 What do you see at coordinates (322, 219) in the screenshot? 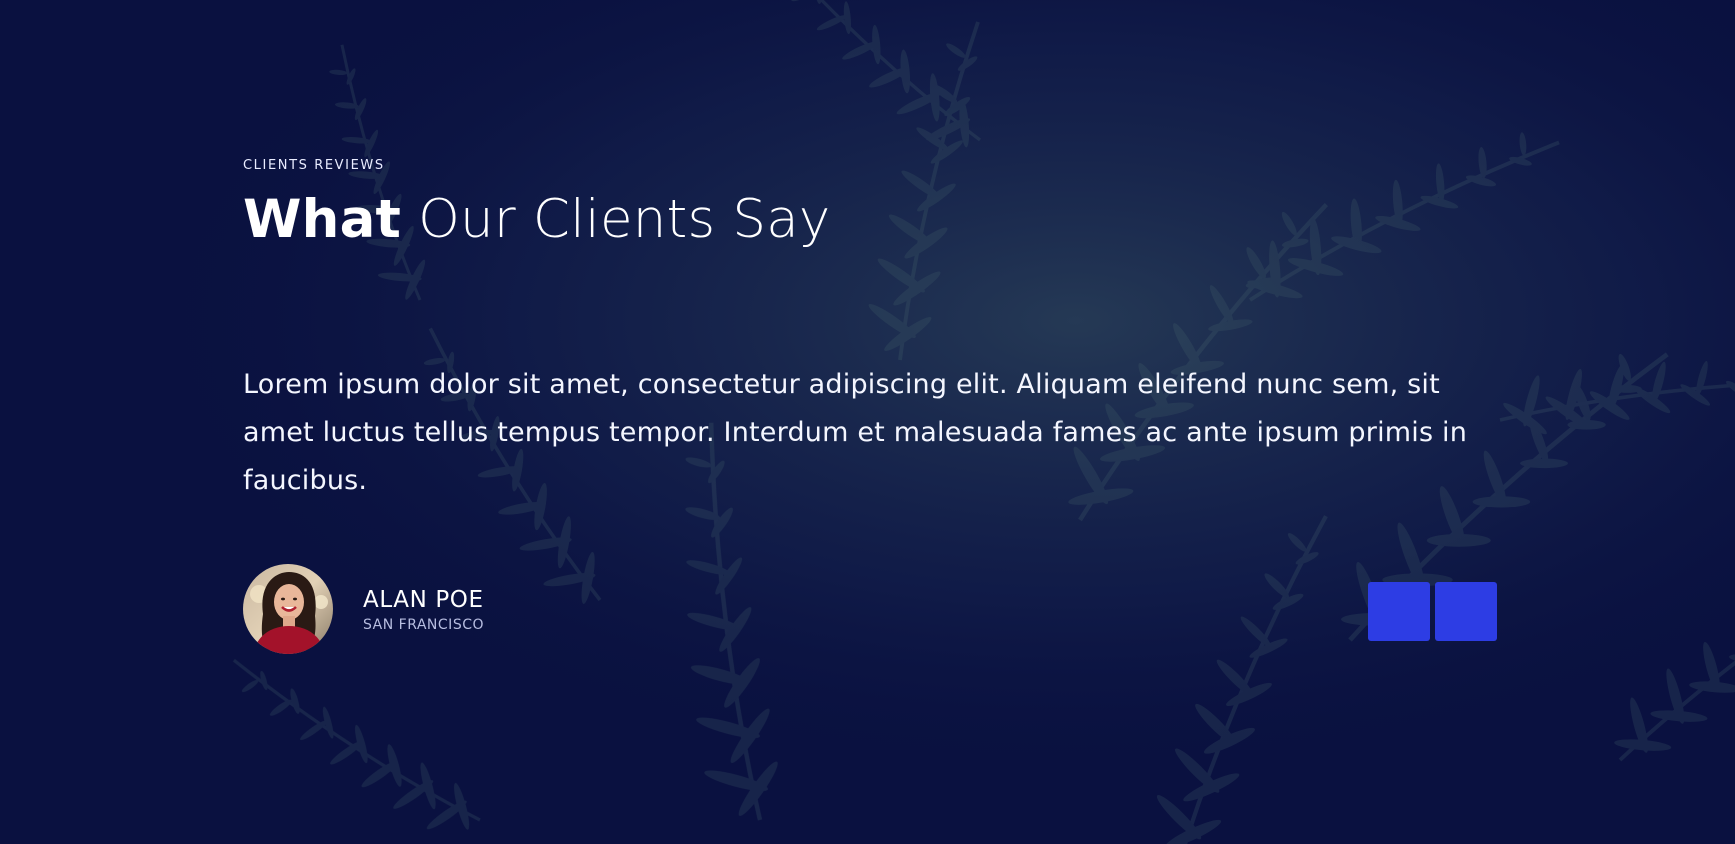
I see `section-heading-strong: What` at bounding box center [322, 219].